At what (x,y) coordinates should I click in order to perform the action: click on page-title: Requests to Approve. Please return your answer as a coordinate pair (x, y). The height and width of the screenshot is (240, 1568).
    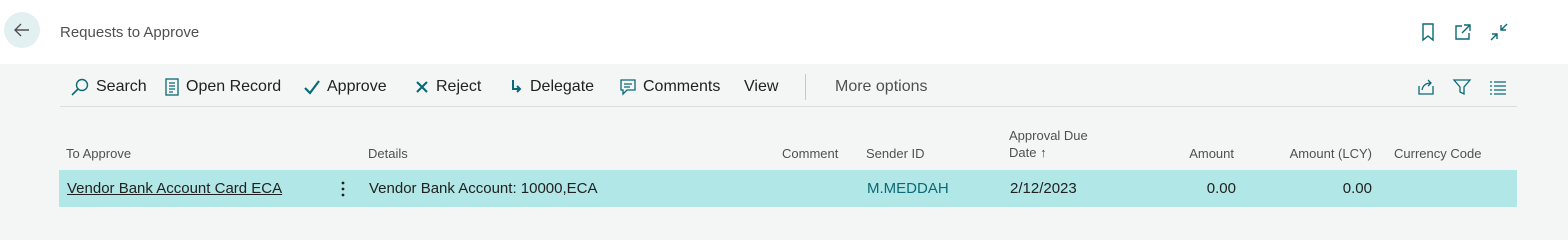
    Looking at the image, I should click on (130, 32).